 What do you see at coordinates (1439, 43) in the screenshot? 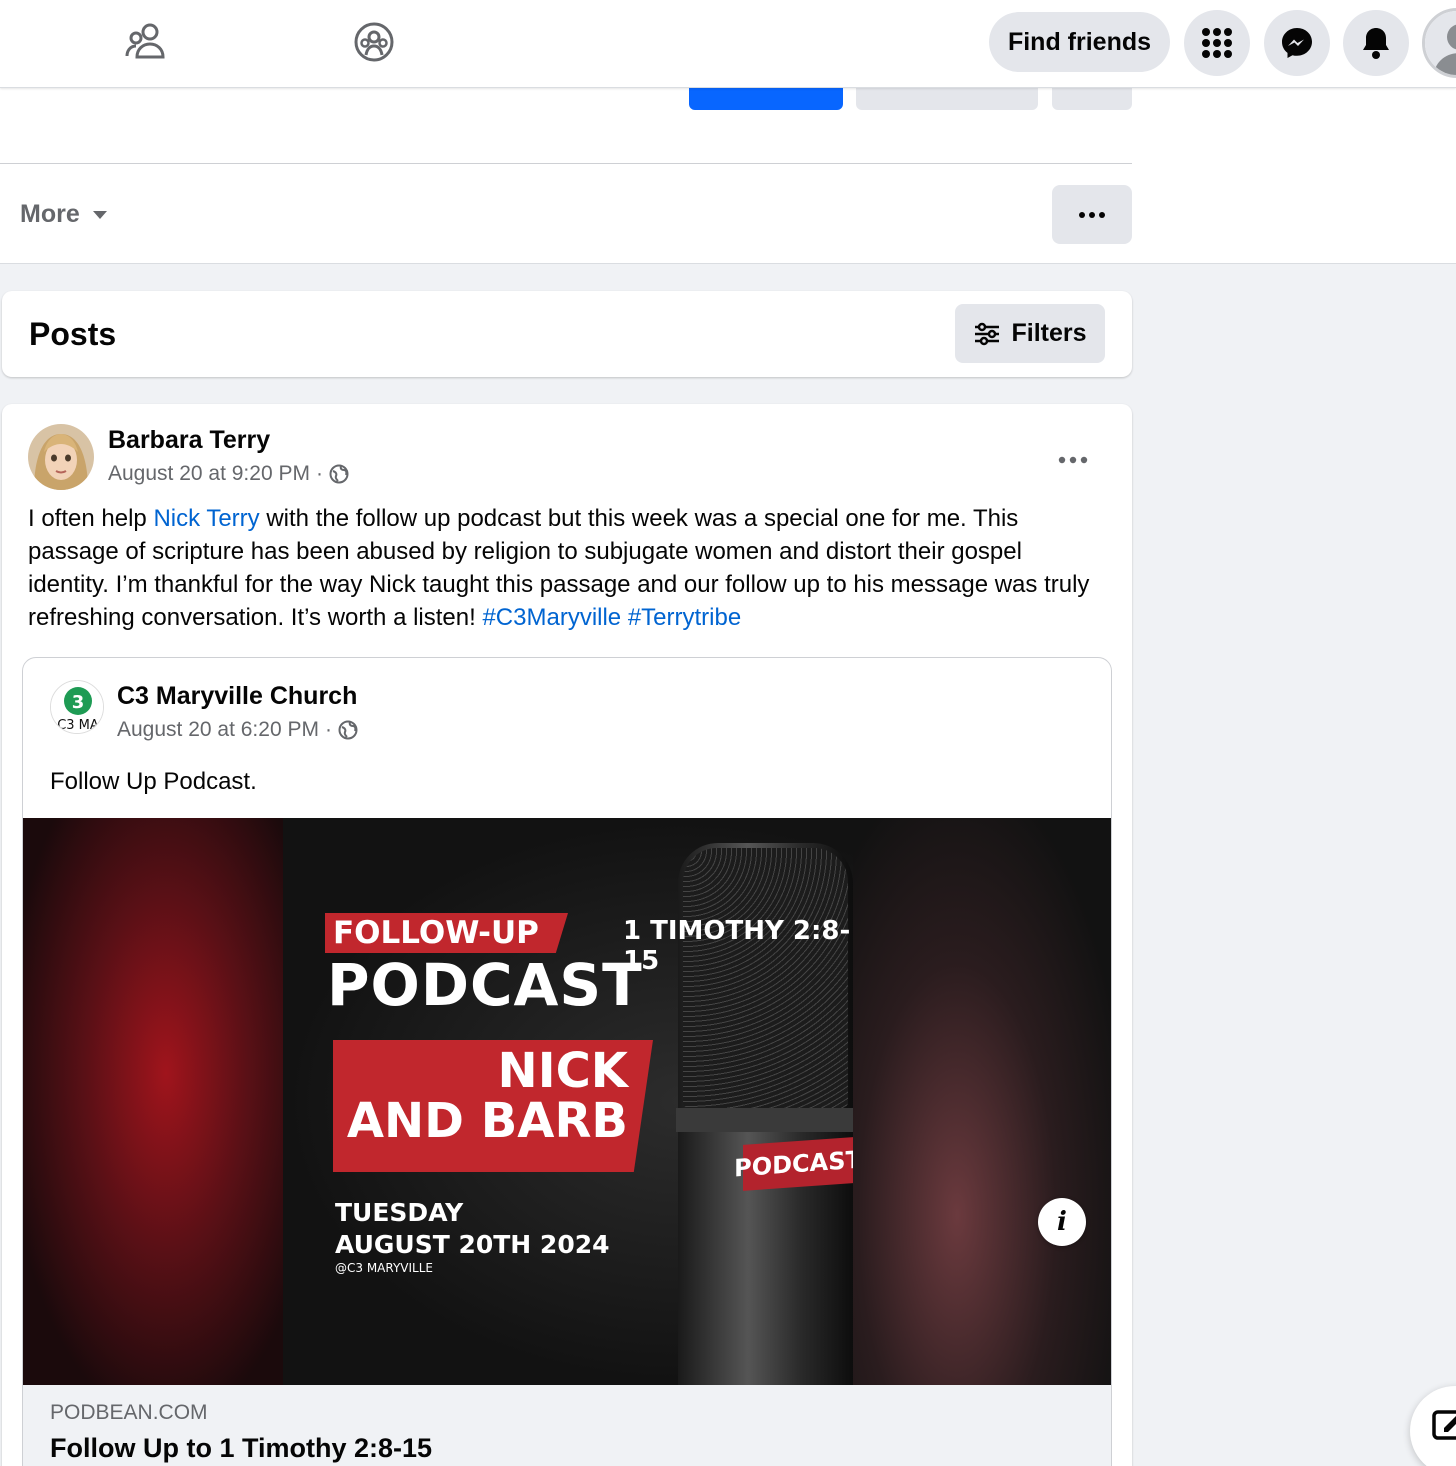
I see `profile-avatar` at bounding box center [1439, 43].